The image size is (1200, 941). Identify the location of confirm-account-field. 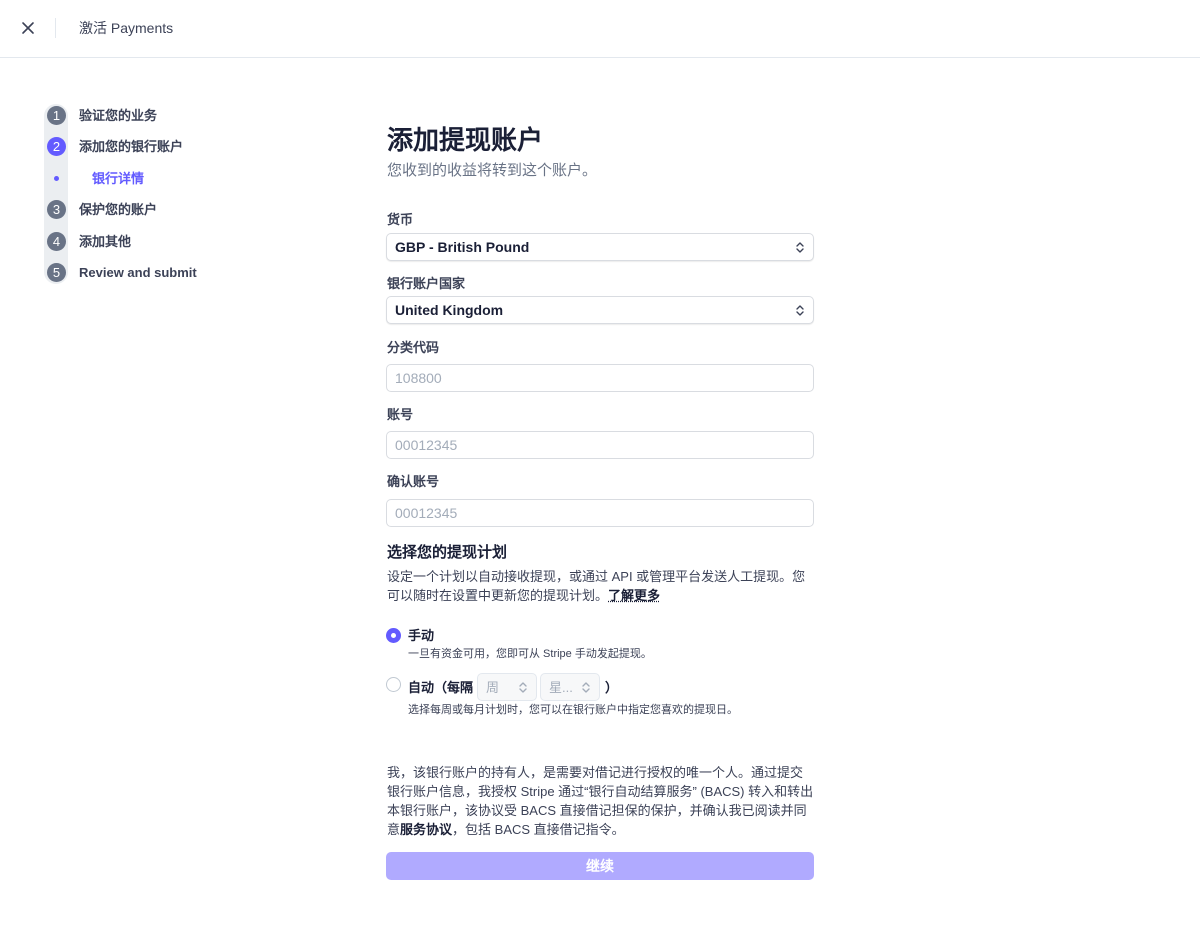
(600, 513).